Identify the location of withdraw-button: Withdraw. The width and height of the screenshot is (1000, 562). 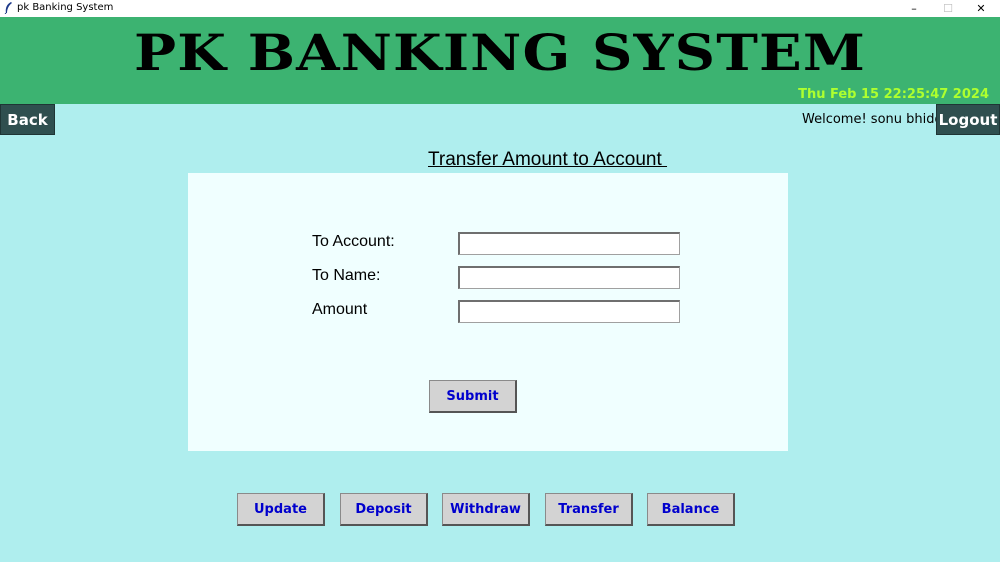
(486, 509).